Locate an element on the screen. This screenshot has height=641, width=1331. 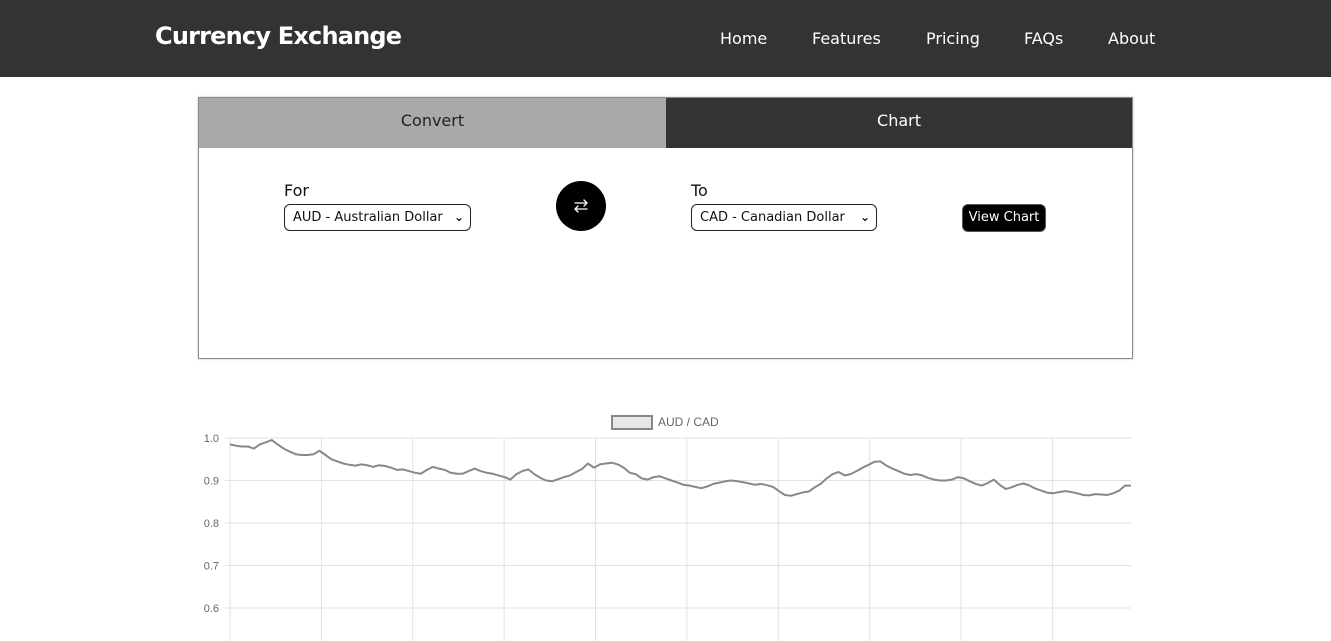
from-currency-value: AUD - Australian Dollar is located at coordinates (368, 217).